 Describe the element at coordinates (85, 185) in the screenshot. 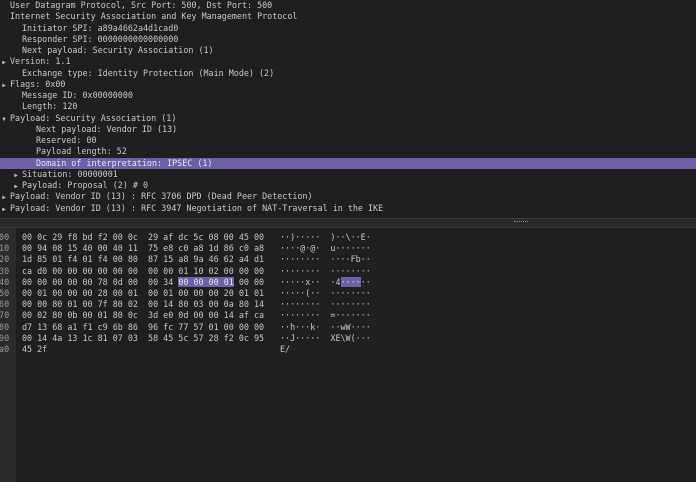

I see `tree-row-label: Payload: Proposal (2) # 0` at that location.